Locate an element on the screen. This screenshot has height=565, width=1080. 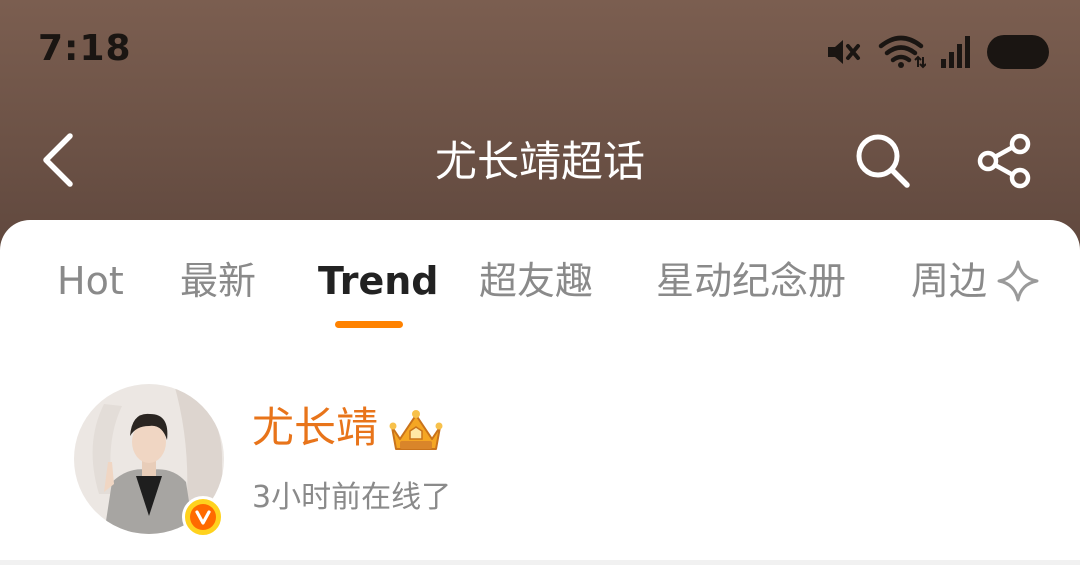
share-icon is located at coordinates (1004, 161).